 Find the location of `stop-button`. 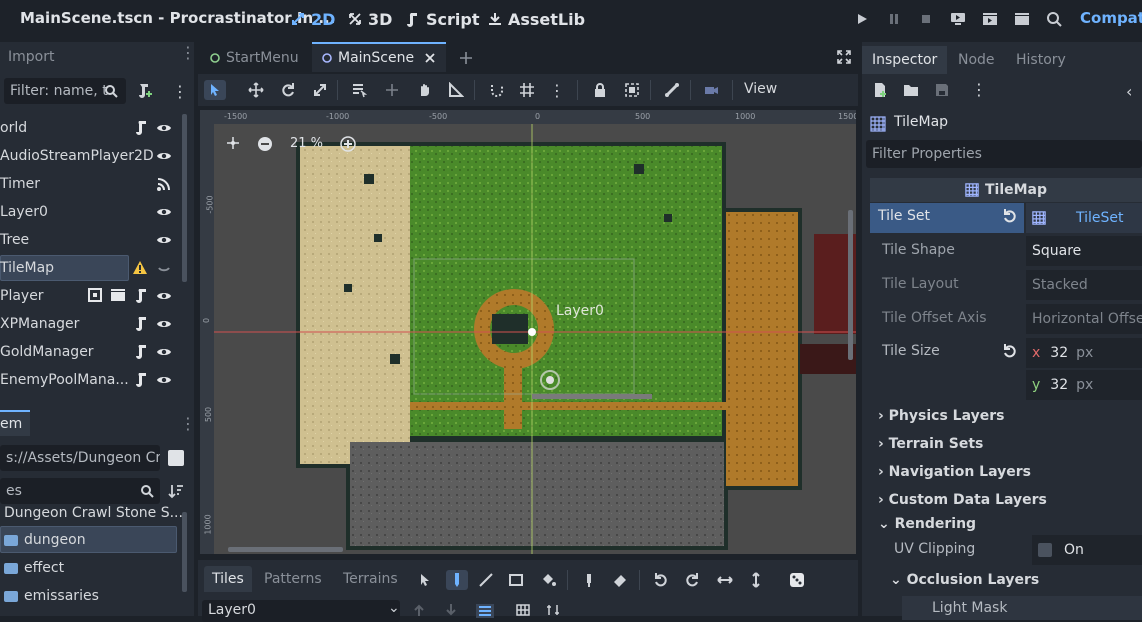

stop-button is located at coordinates (926, 19).